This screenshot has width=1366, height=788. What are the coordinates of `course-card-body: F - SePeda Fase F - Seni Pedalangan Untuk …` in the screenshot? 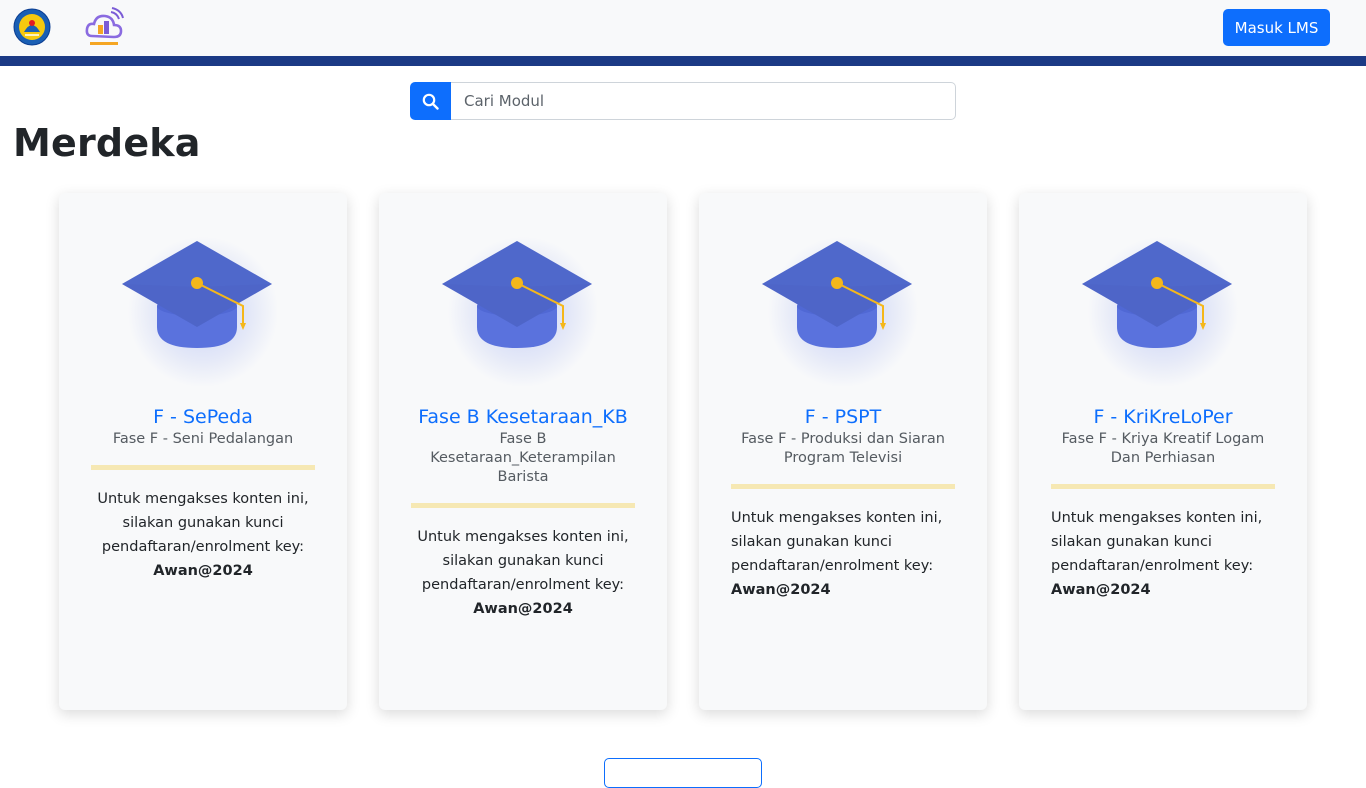 It's located at (203, 494).